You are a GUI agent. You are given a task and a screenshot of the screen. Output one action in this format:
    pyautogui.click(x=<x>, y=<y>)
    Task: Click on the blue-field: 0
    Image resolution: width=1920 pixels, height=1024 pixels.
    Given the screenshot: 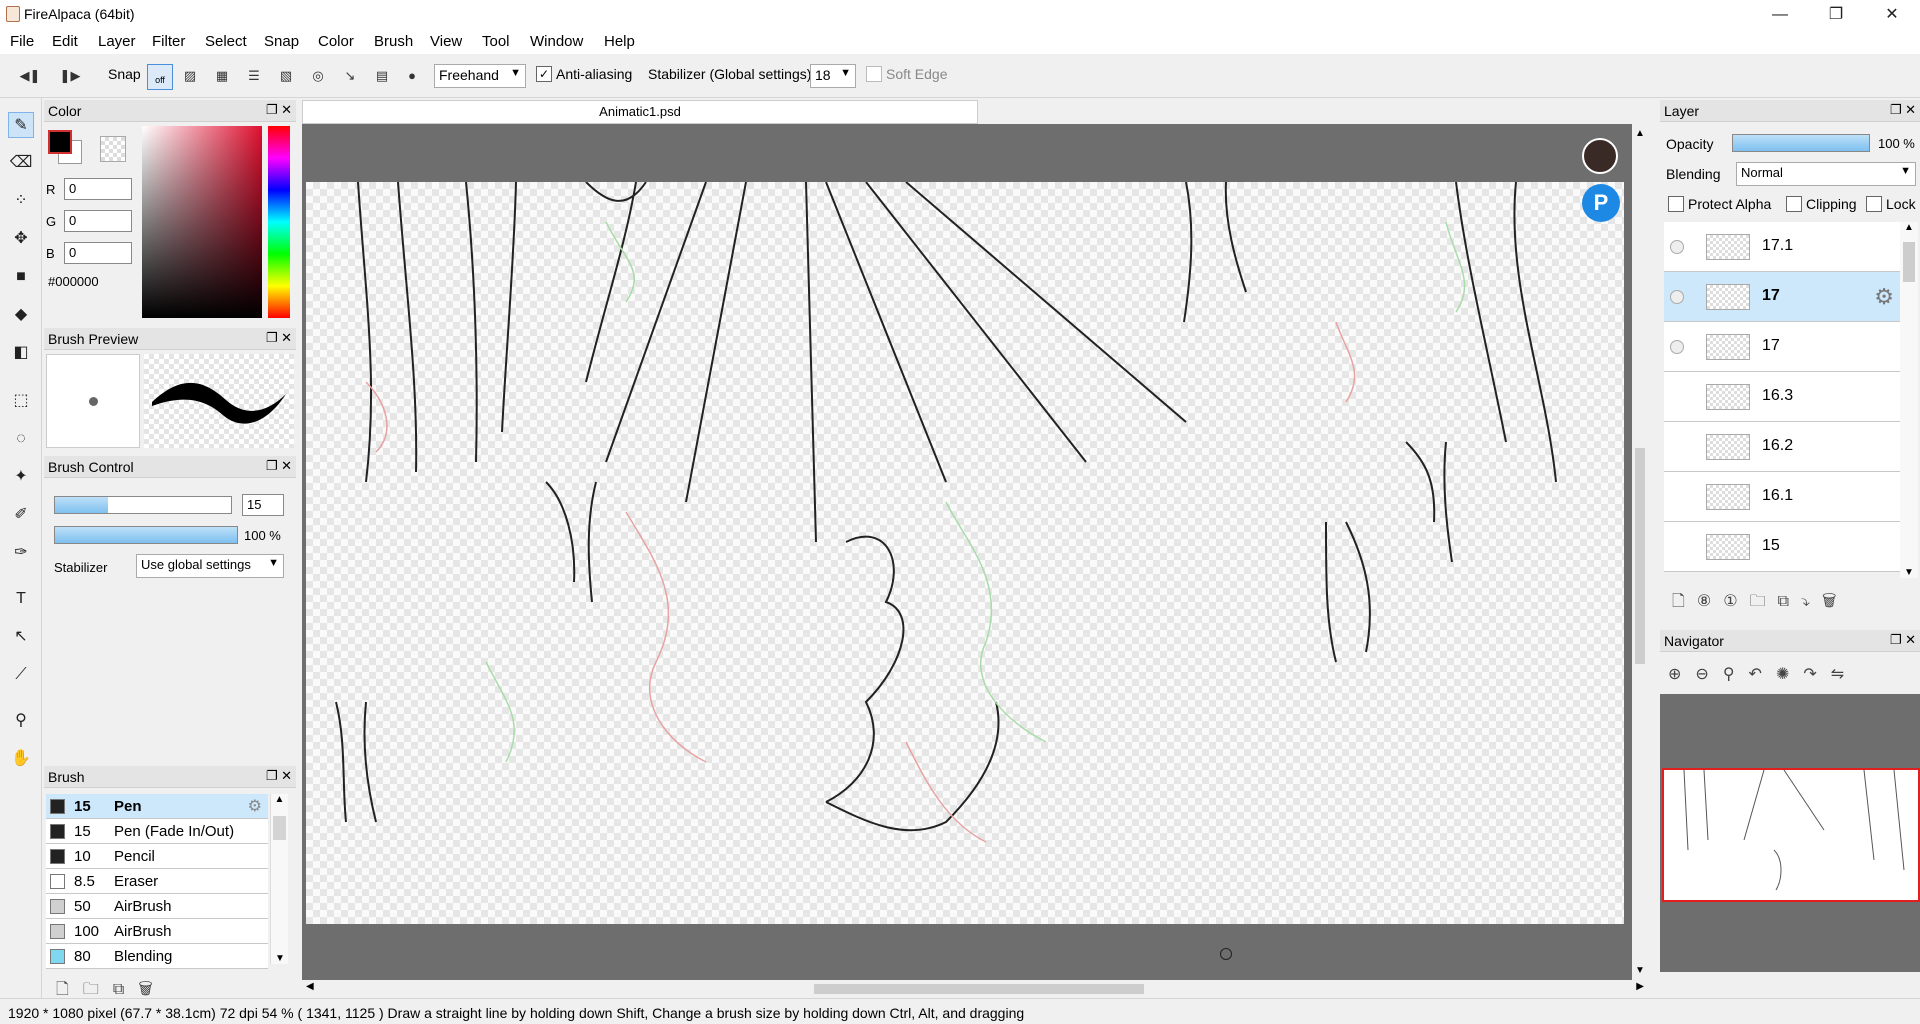 What is the action you would take?
    pyautogui.click(x=98, y=253)
    